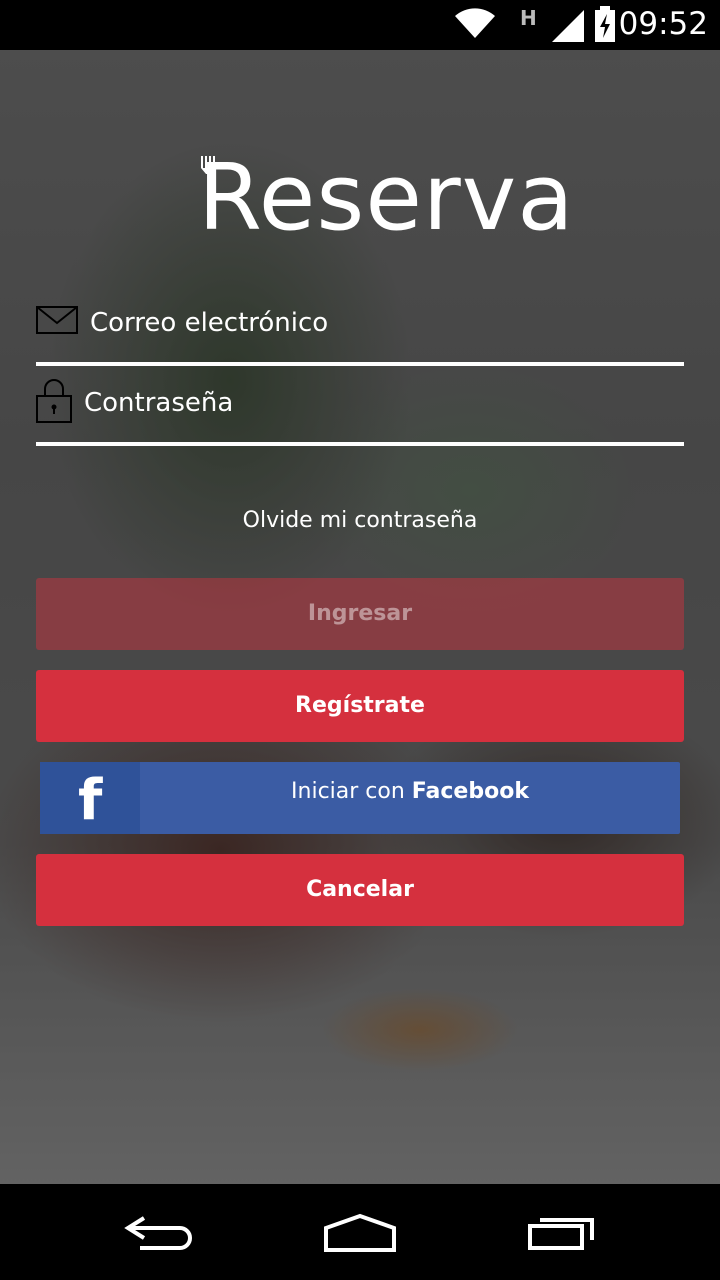  Describe the element at coordinates (54, 401) in the screenshot. I see `lock-icon` at that location.